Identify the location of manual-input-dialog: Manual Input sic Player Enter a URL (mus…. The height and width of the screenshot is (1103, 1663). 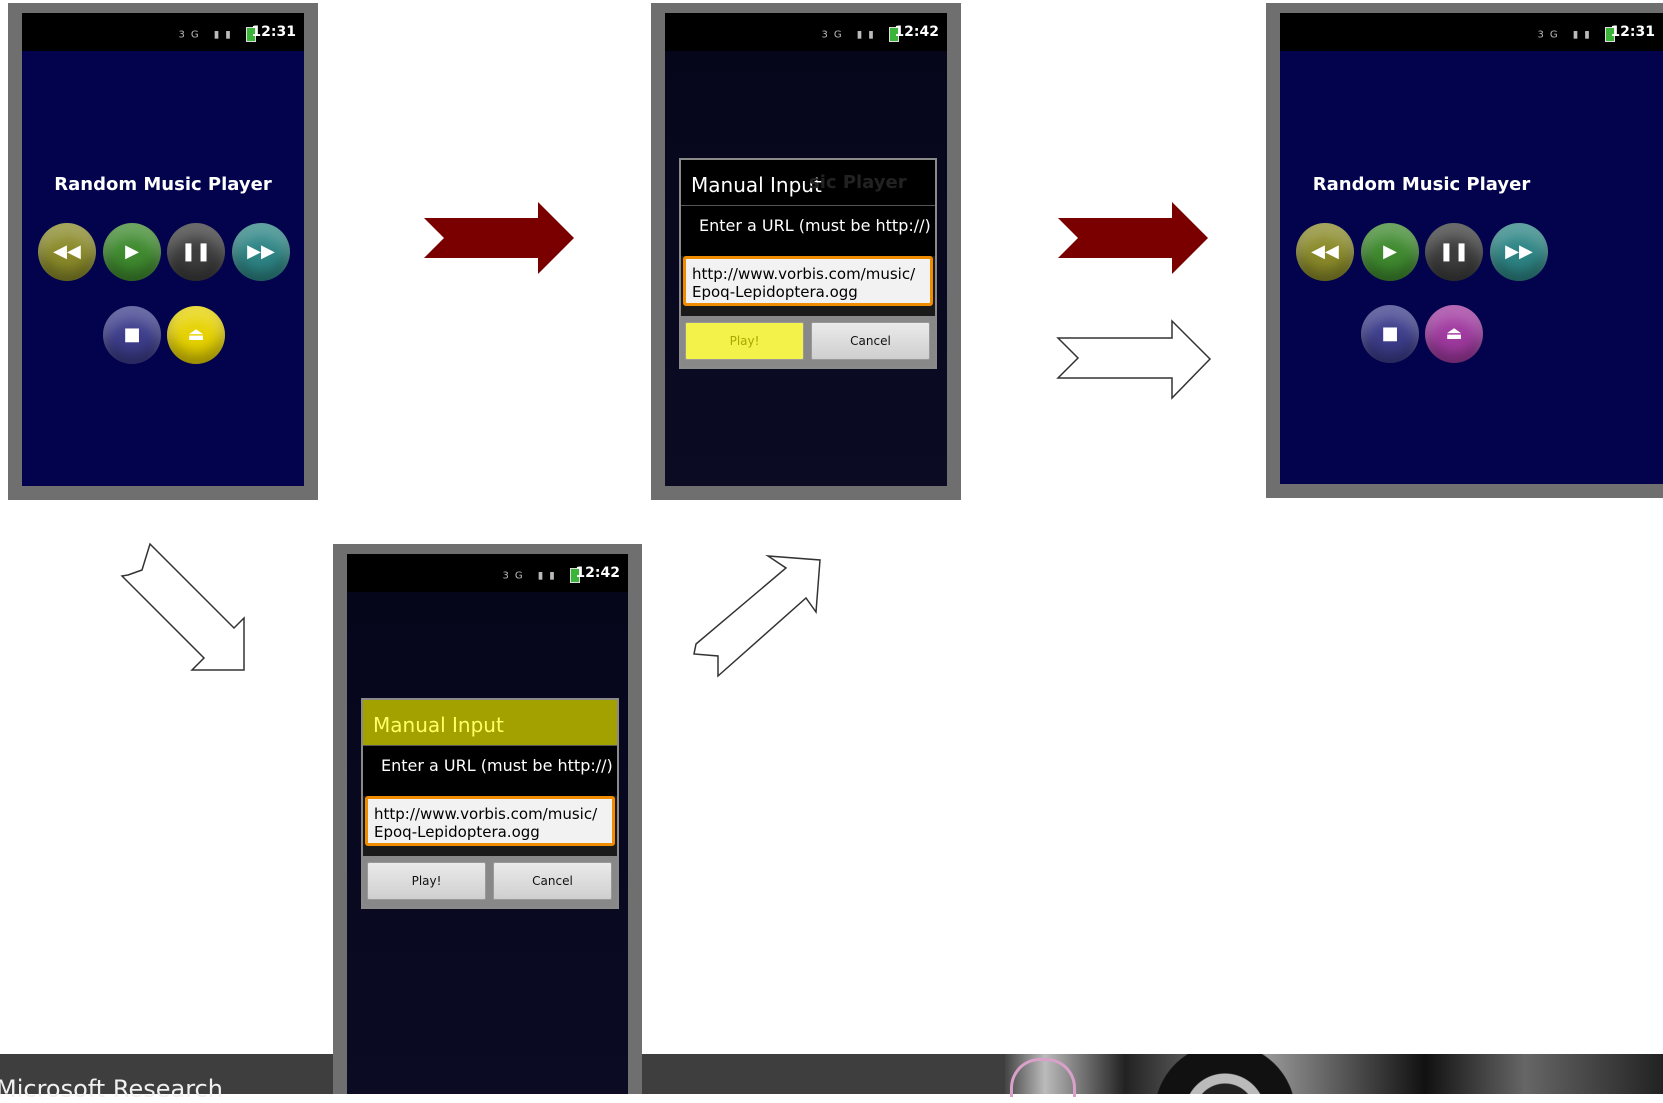
(808, 263).